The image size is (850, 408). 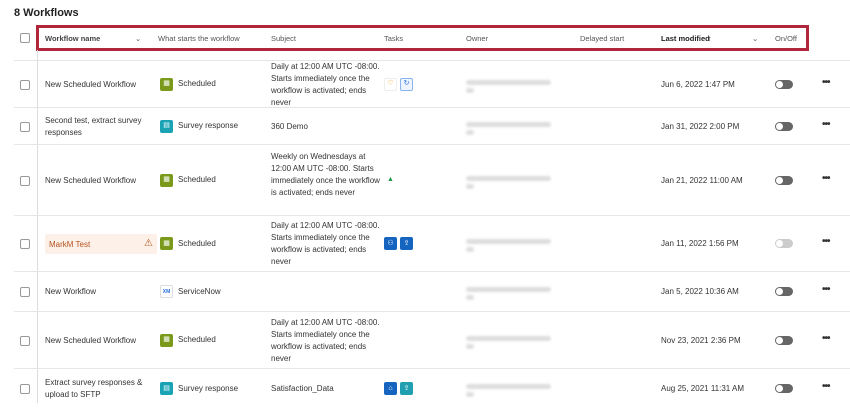 I want to click on trigger: XM ServiceNow, so click(x=190, y=291).